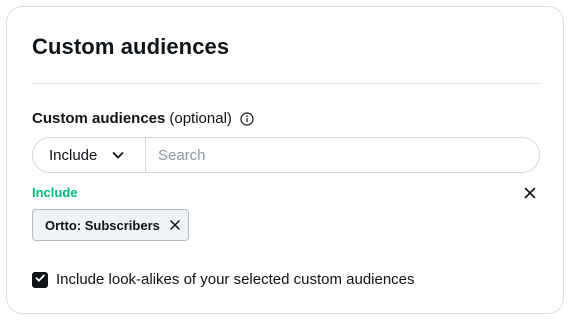 This screenshot has width=578, height=332. I want to click on field-label-text: Custom audiences, so click(99, 118).